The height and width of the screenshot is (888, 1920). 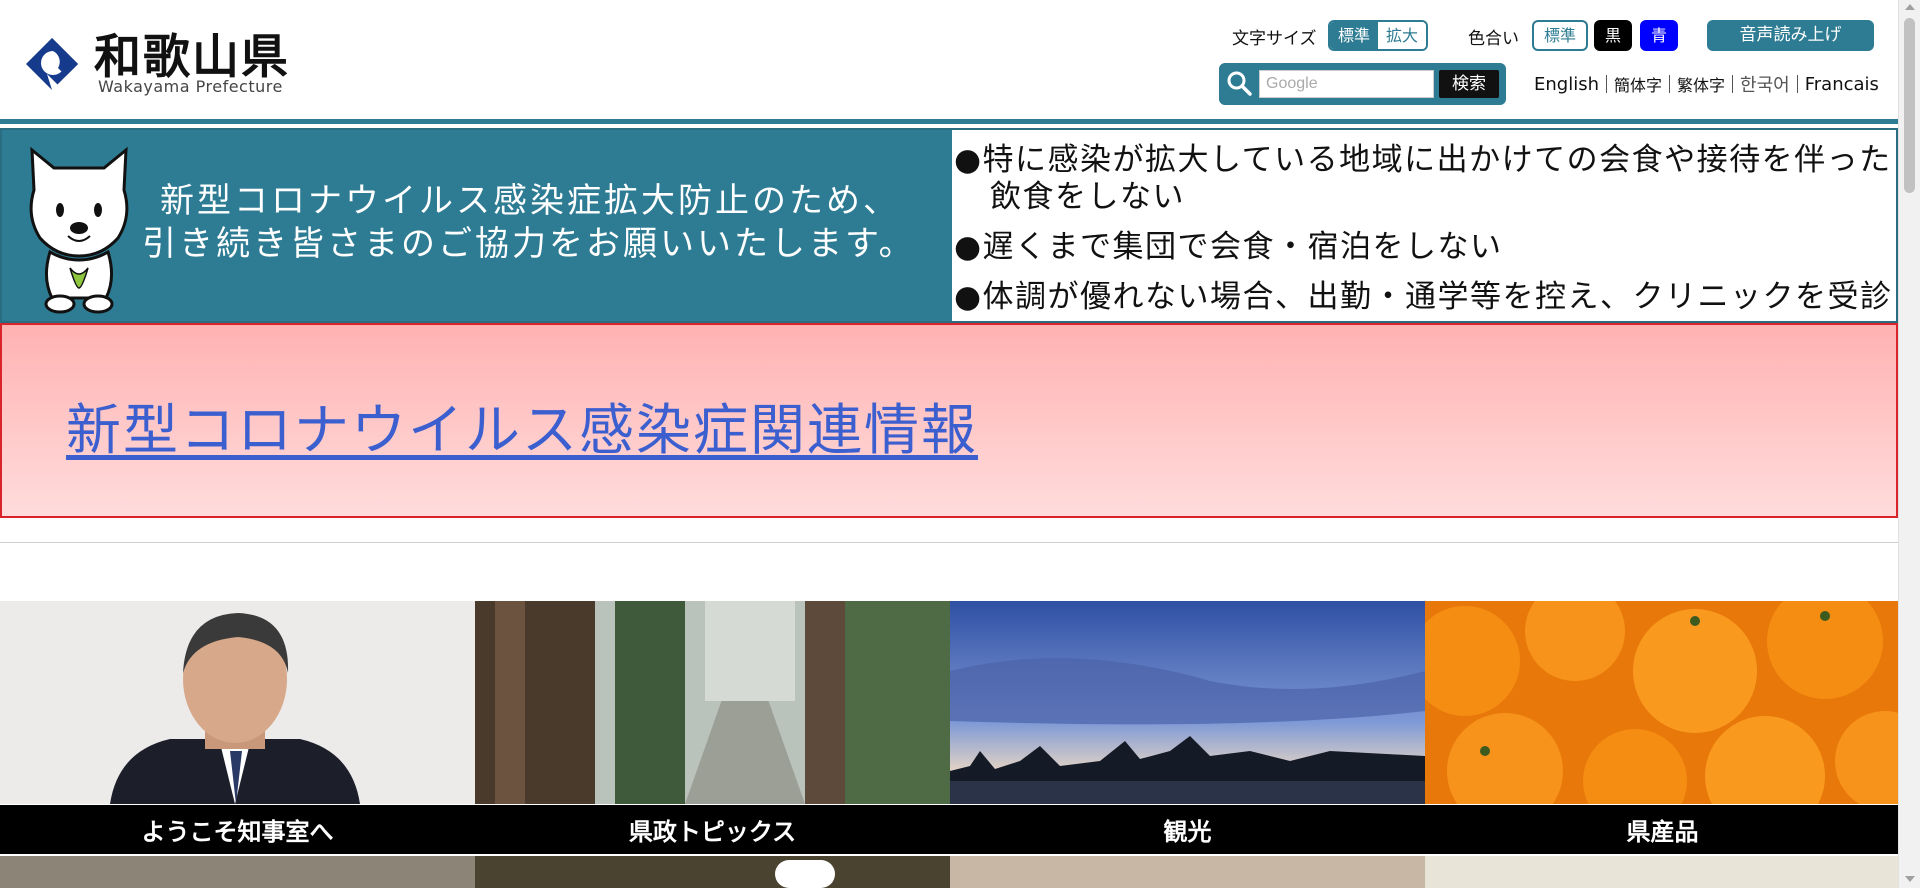 I want to click on section-divider, so click(x=949, y=542).